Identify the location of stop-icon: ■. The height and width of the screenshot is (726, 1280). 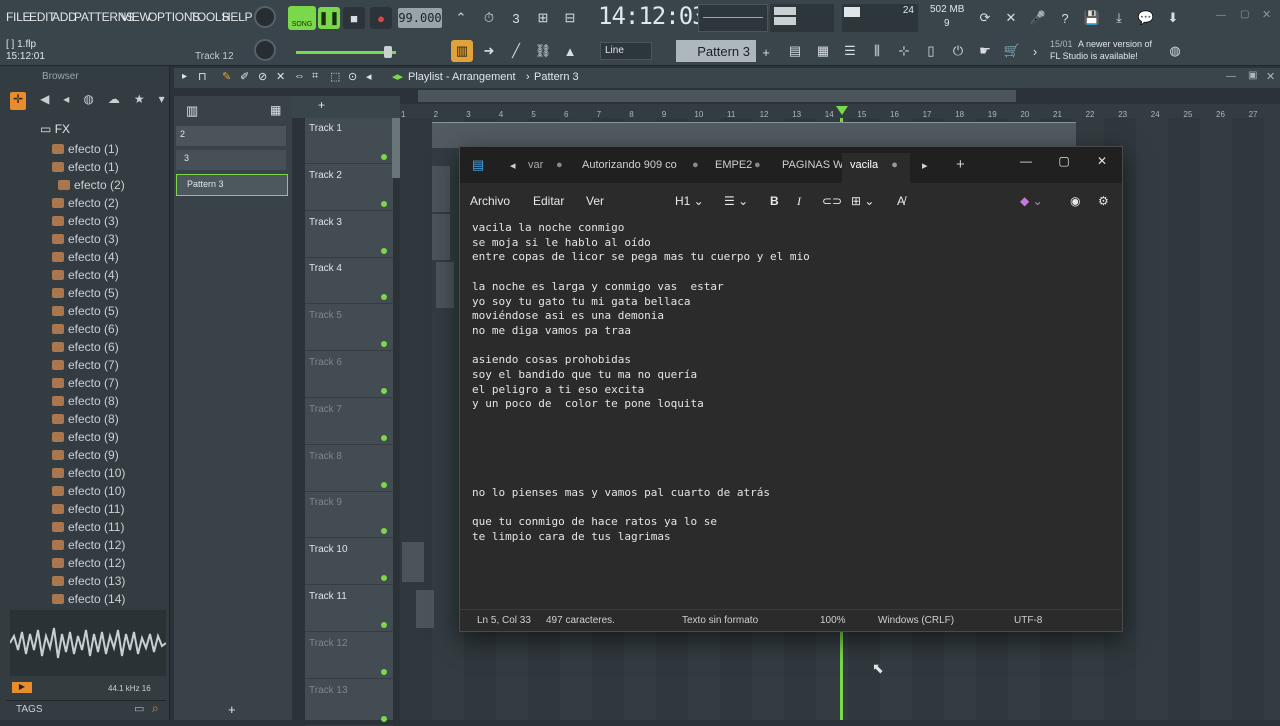
(354, 18).